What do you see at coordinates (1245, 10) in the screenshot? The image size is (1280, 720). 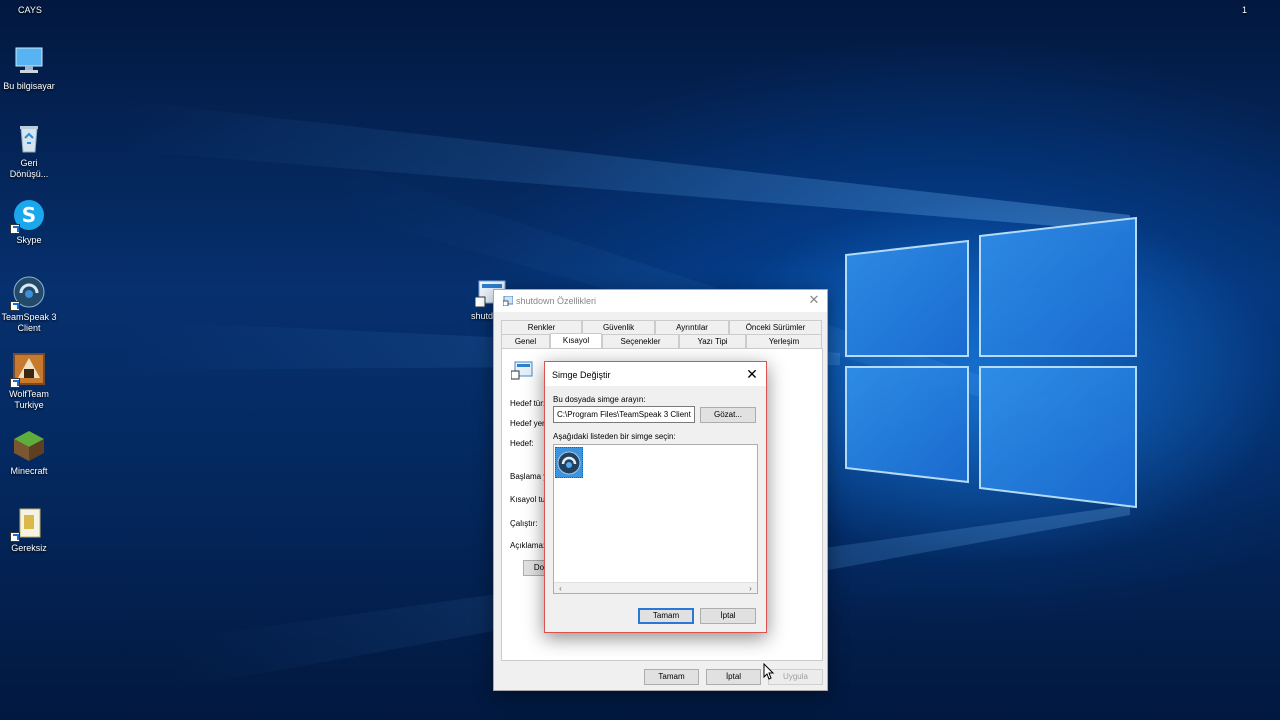 I see `desktop-label-top-right: 1` at bounding box center [1245, 10].